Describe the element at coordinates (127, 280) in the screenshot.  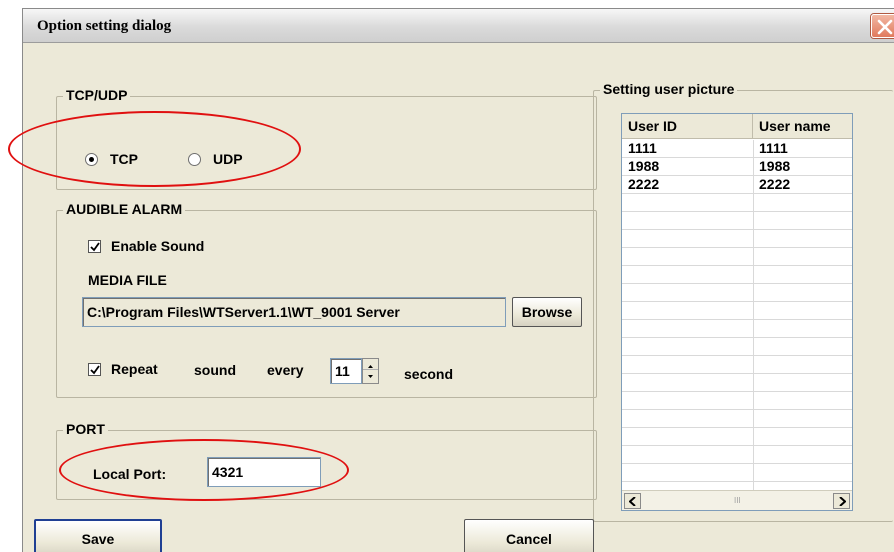
I see `media-file-label: MEDIA FILE` at that location.